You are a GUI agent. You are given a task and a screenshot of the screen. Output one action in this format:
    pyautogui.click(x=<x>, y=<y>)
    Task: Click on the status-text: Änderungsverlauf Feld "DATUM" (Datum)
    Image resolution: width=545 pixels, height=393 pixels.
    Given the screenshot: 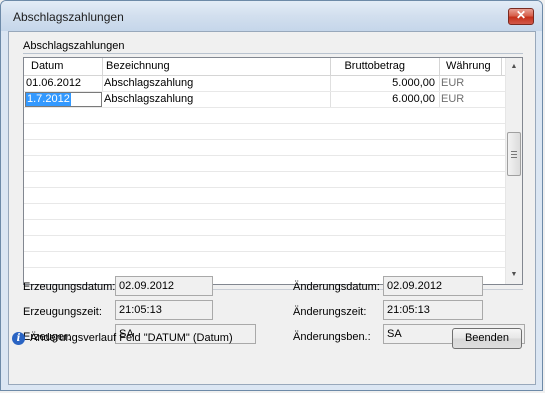 What is the action you would take?
    pyautogui.click(x=131, y=338)
    